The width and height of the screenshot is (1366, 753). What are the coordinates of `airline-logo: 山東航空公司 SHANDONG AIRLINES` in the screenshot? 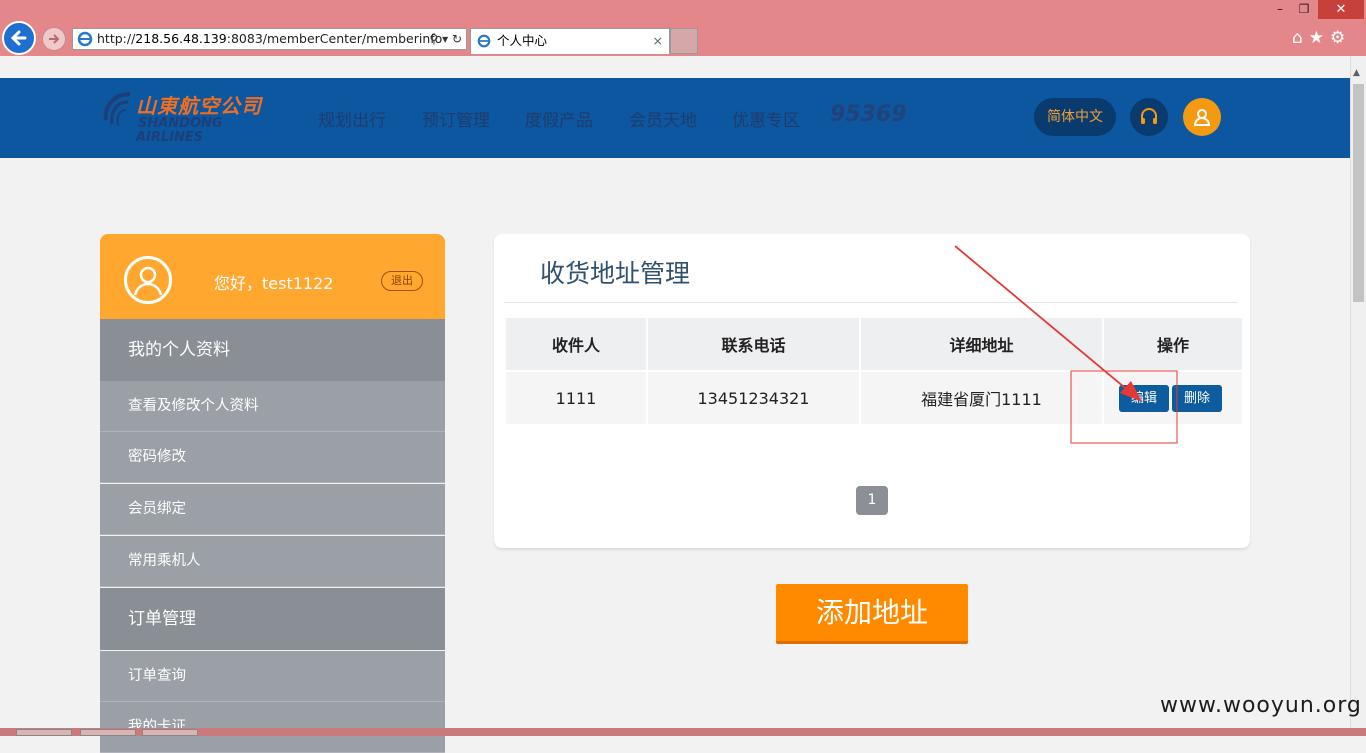 It's located at (190, 115).